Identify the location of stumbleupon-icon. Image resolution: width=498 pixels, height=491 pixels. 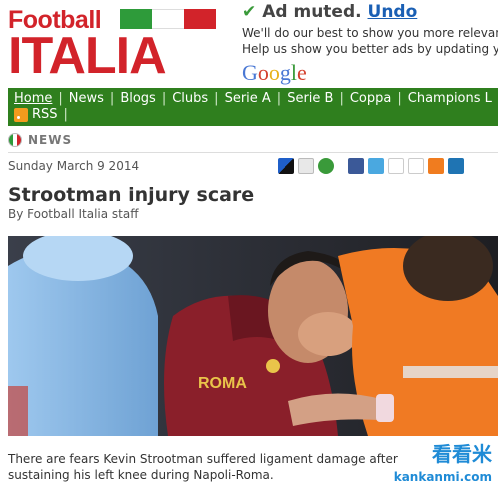
(326, 166).